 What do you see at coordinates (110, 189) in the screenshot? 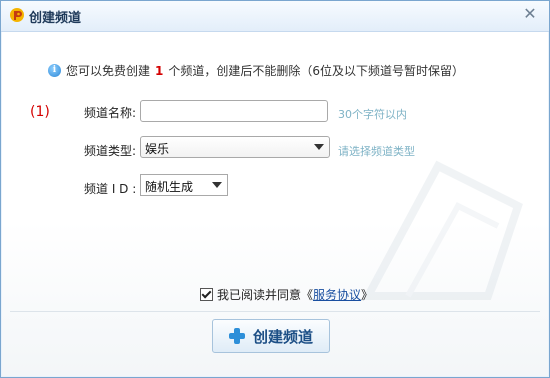
I see `channel-id-label: 频道 I D :` at bounding box center [110, 189].